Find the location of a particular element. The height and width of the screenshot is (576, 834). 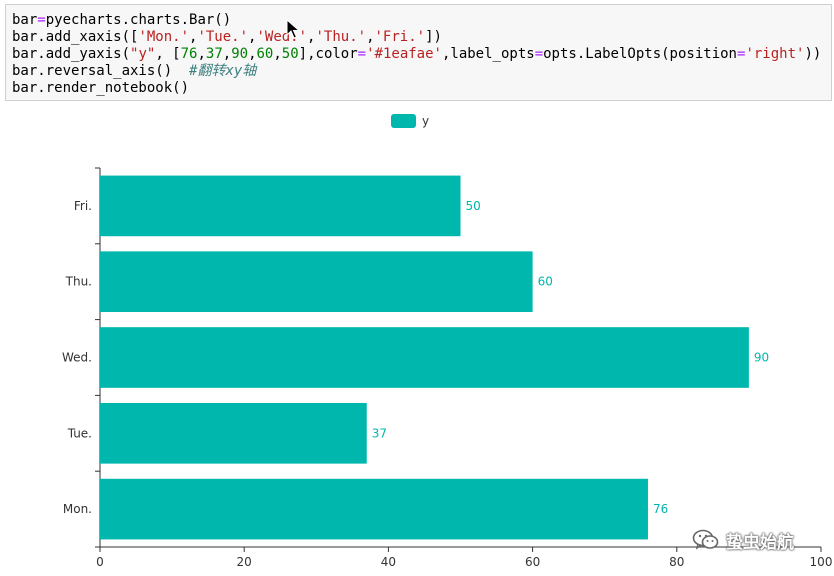

y-tick-label: Fri. is located at coordinates (83, 206).